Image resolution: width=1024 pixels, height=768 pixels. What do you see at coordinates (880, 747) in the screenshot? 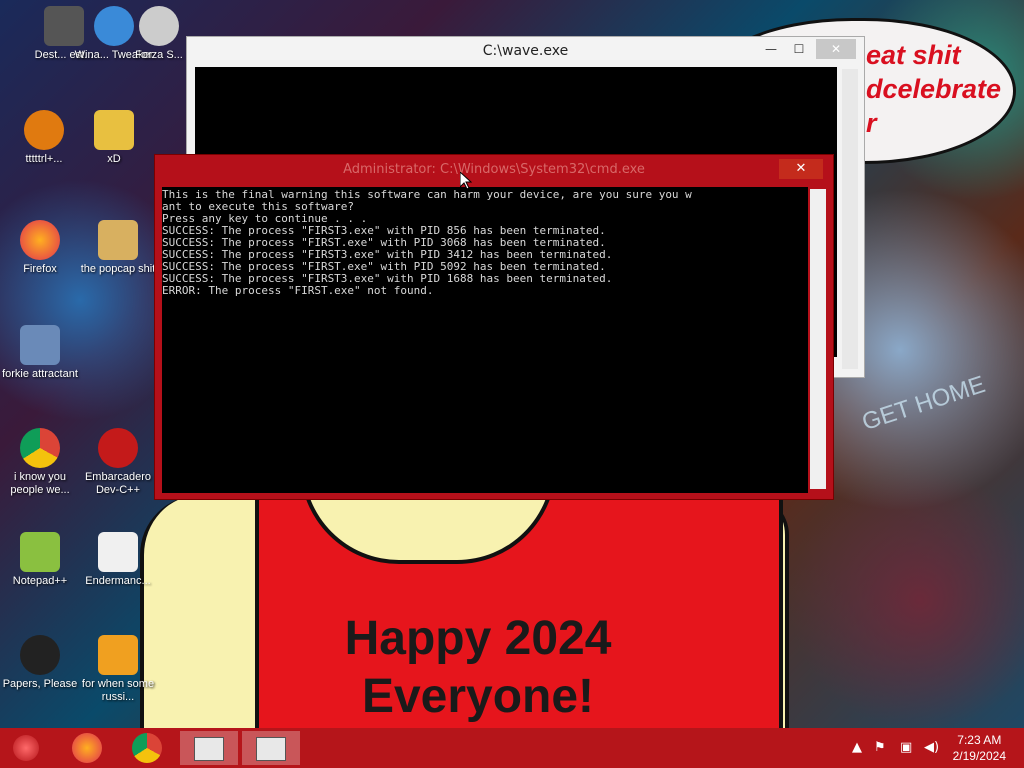
I see `action-center-flag-icon: ⚑` at bounding box center [880, 747].